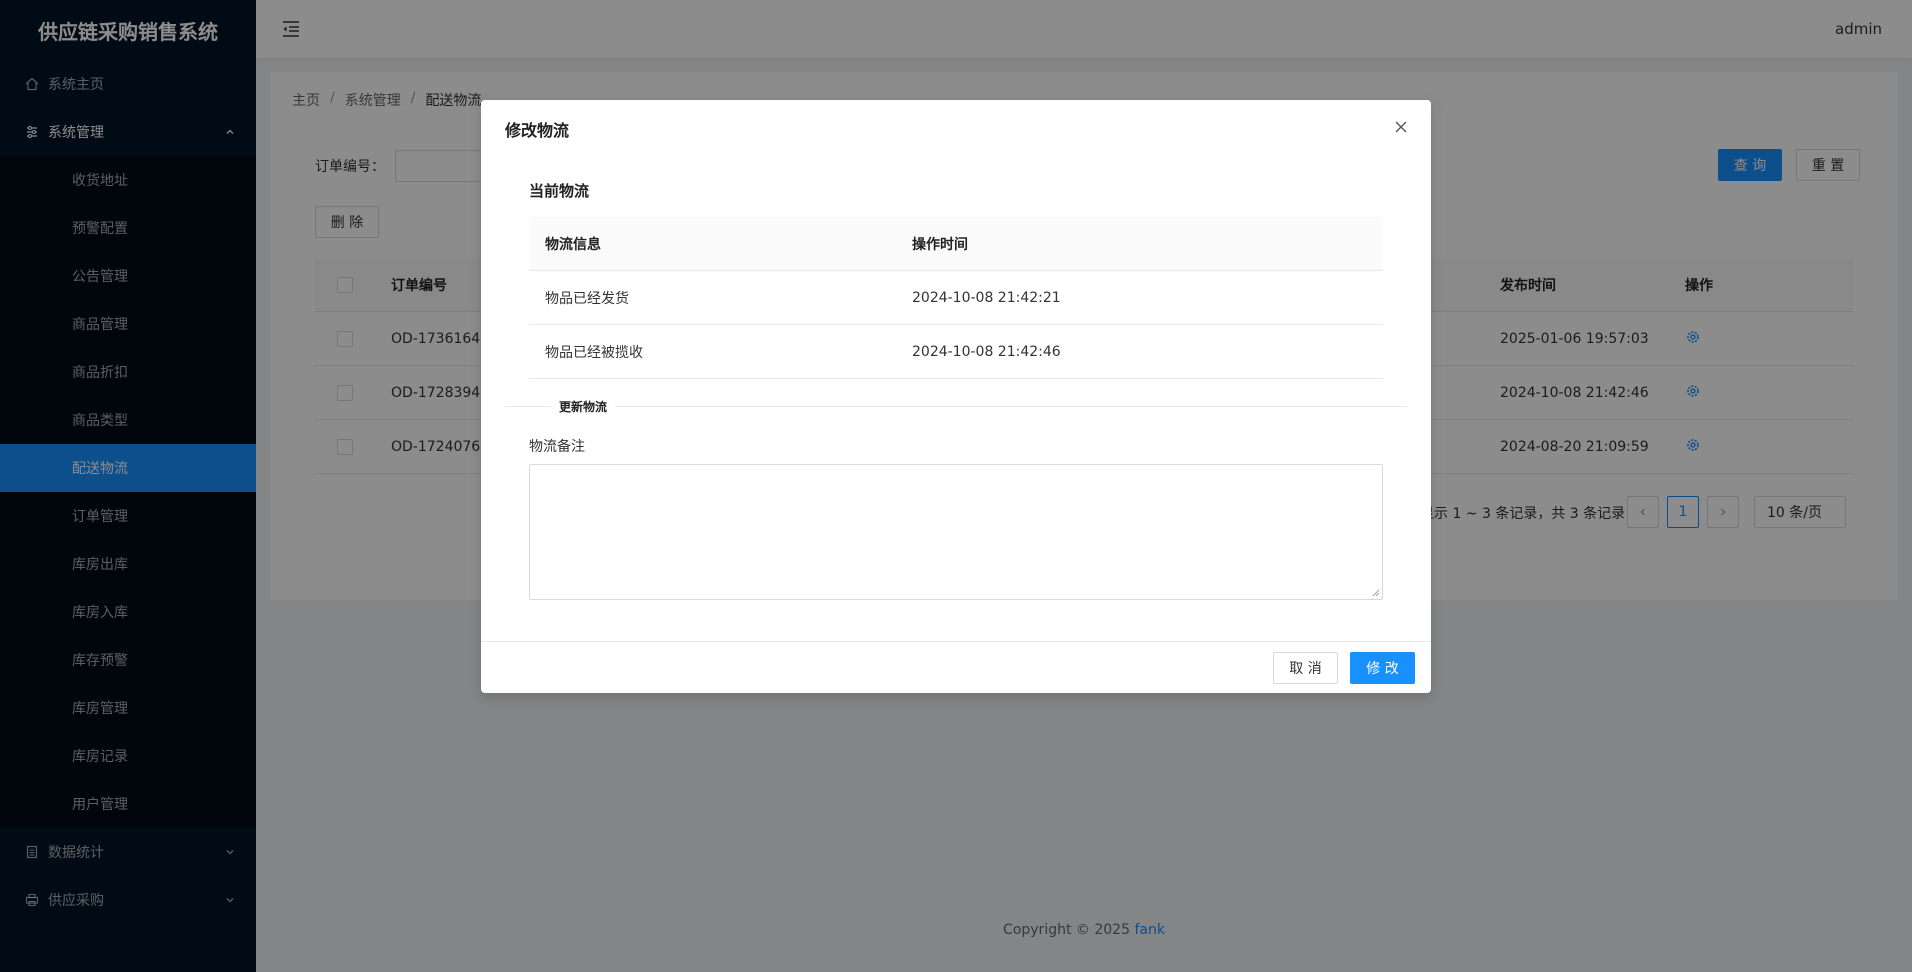  Describe the element at coordinates (1305, 668) in the screenshot. I see `cancel-button: 取 消` at that location.